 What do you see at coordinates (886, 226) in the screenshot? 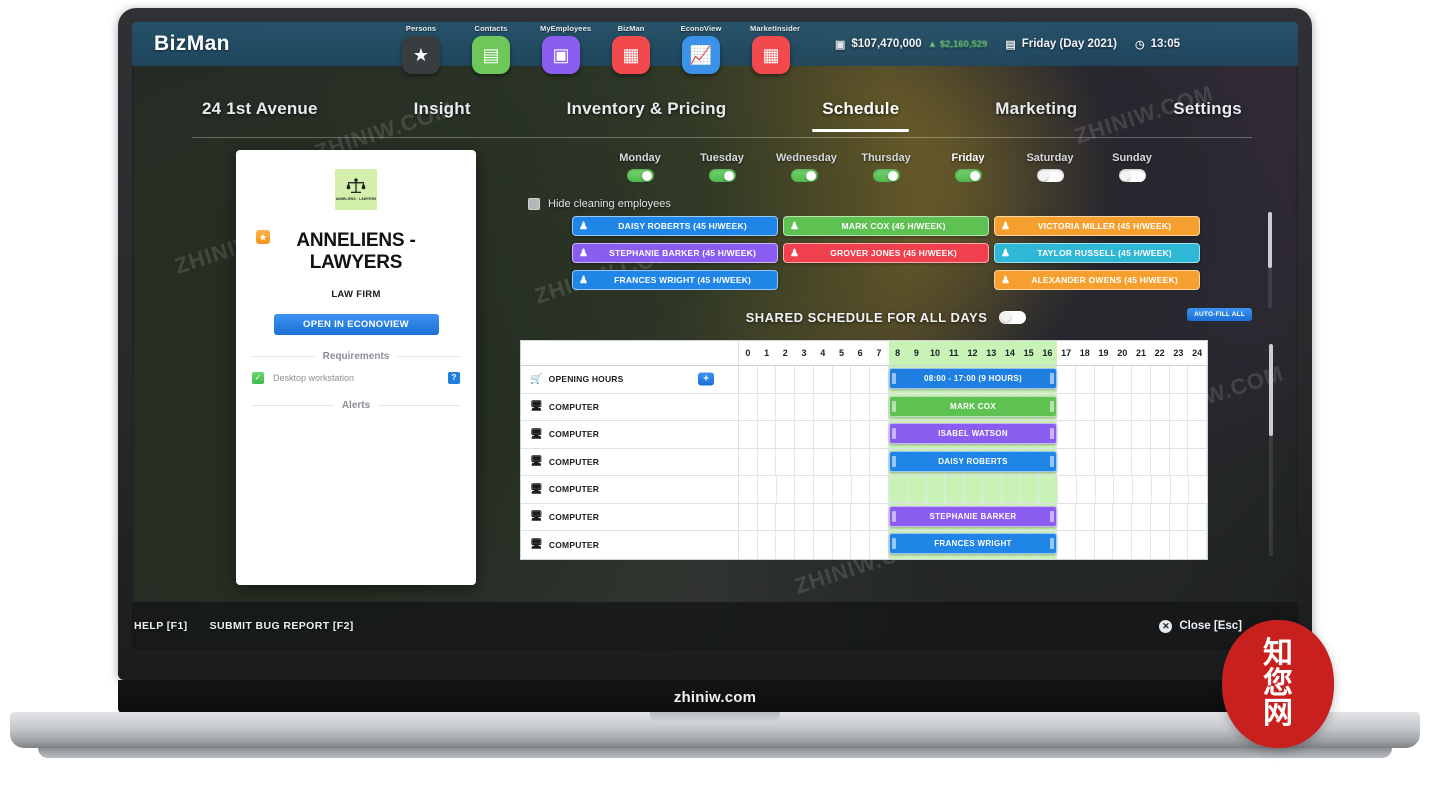
I see `employee-chip: ♟ MARK COX (45 H/WEEK)` at bounding box center [886, 226].